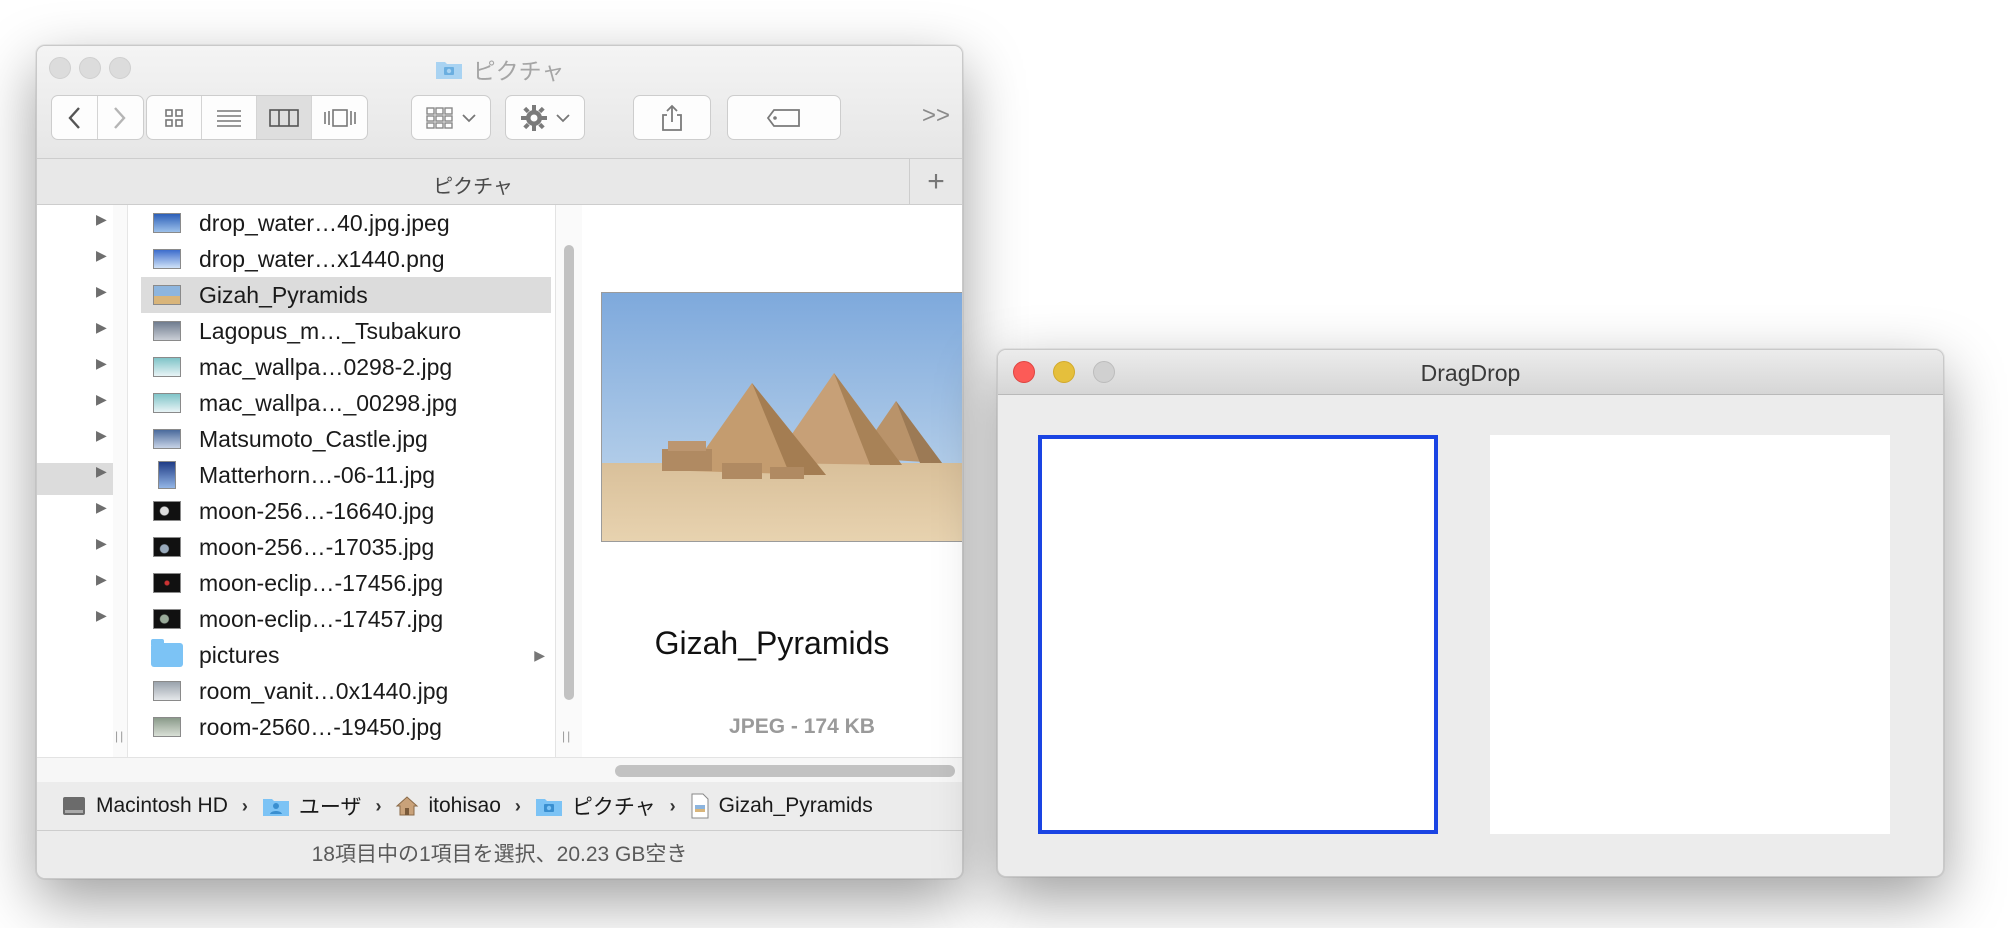  Describe the element at coordinates (346, 583) in the screenshot. I see `file-row: moon-eclip…-17456.jpg` at that location.